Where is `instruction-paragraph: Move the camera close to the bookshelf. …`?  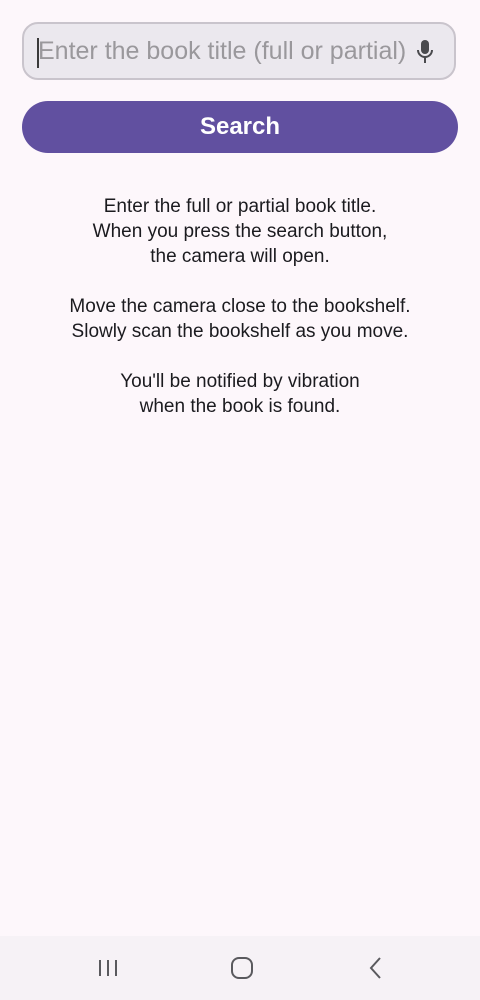 instruction-paragraph: Move the camera close to the bookshelf. … is located at coordinates (240, 319).